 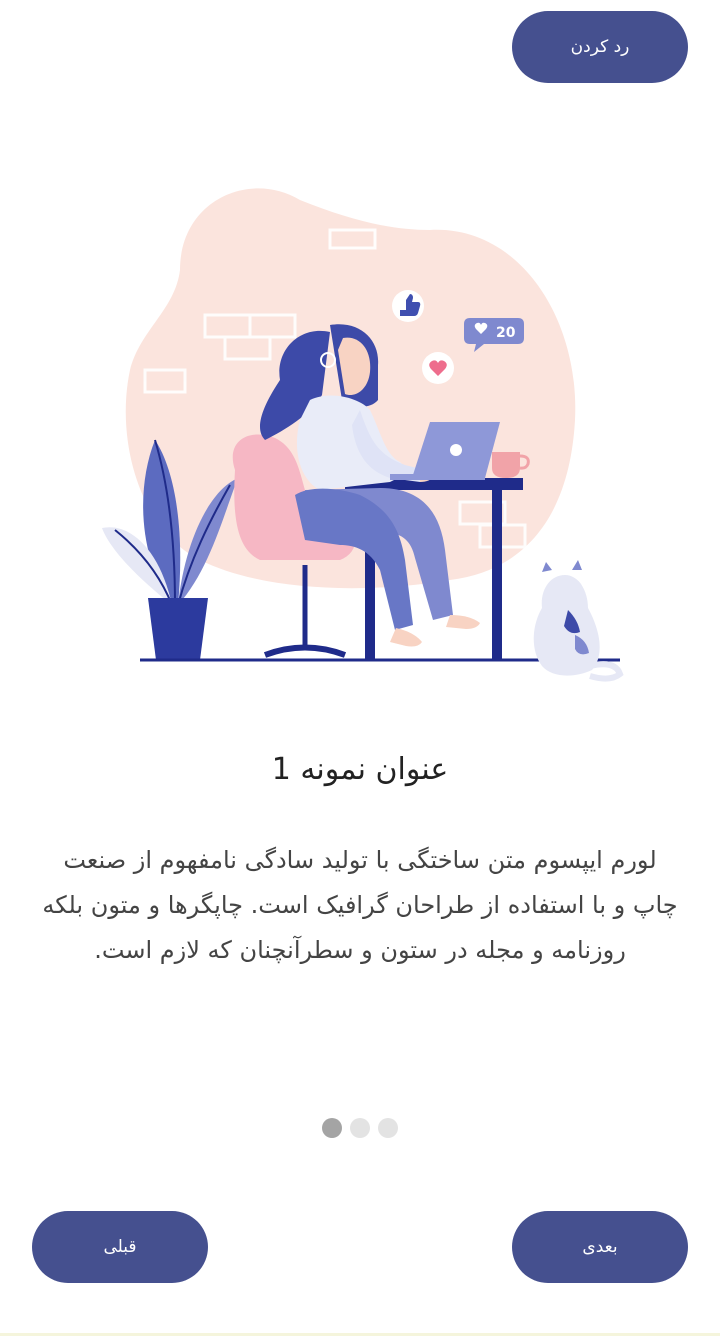 What do you see at coordinates (360, 769) in the screenshot?
I see `slide-title: عنوان نمونه 1` at bounding box center [360, 769].